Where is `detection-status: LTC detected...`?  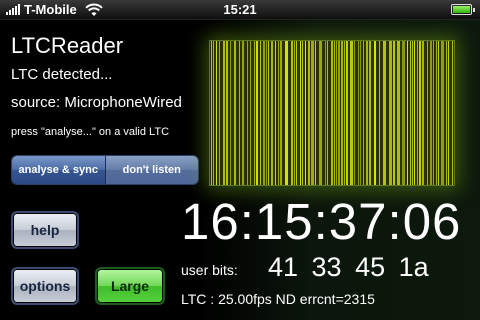 detection-status: LTC detected... is located at coordinates (62, 74).